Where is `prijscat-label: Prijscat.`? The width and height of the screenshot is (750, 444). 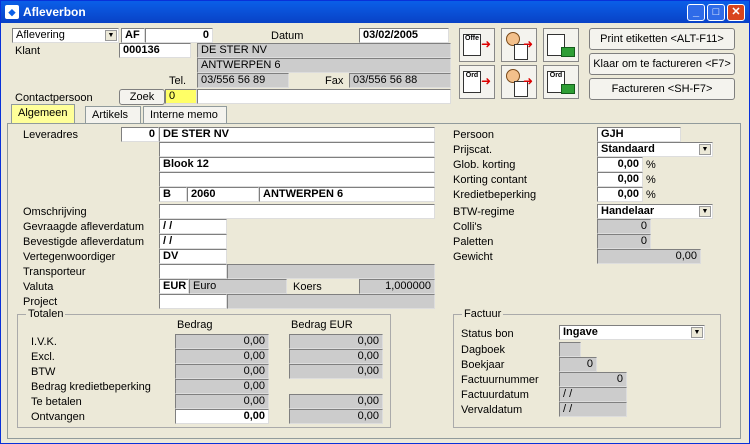 prijscat-label: Prijscat. is located at coordinates (473, 150).